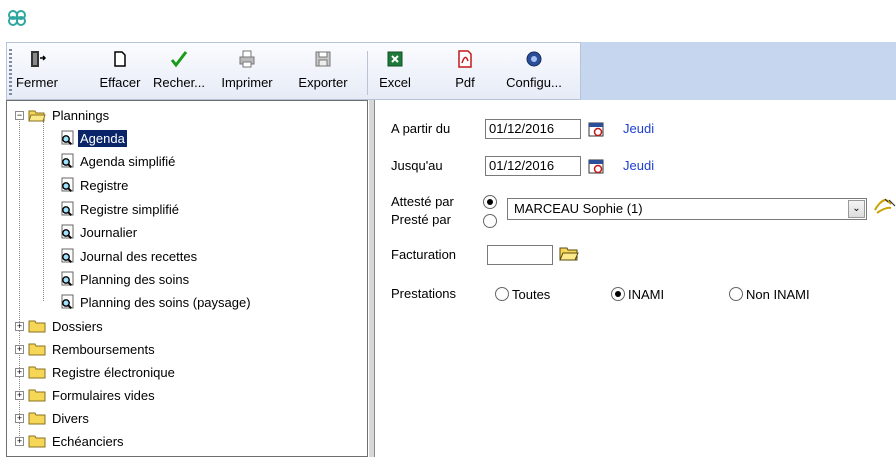 The height and width of the screenshot is (457, 896). Describe the element at coordinates (17, 18) in the screenshot. I see `app-logo-icon` at that location.